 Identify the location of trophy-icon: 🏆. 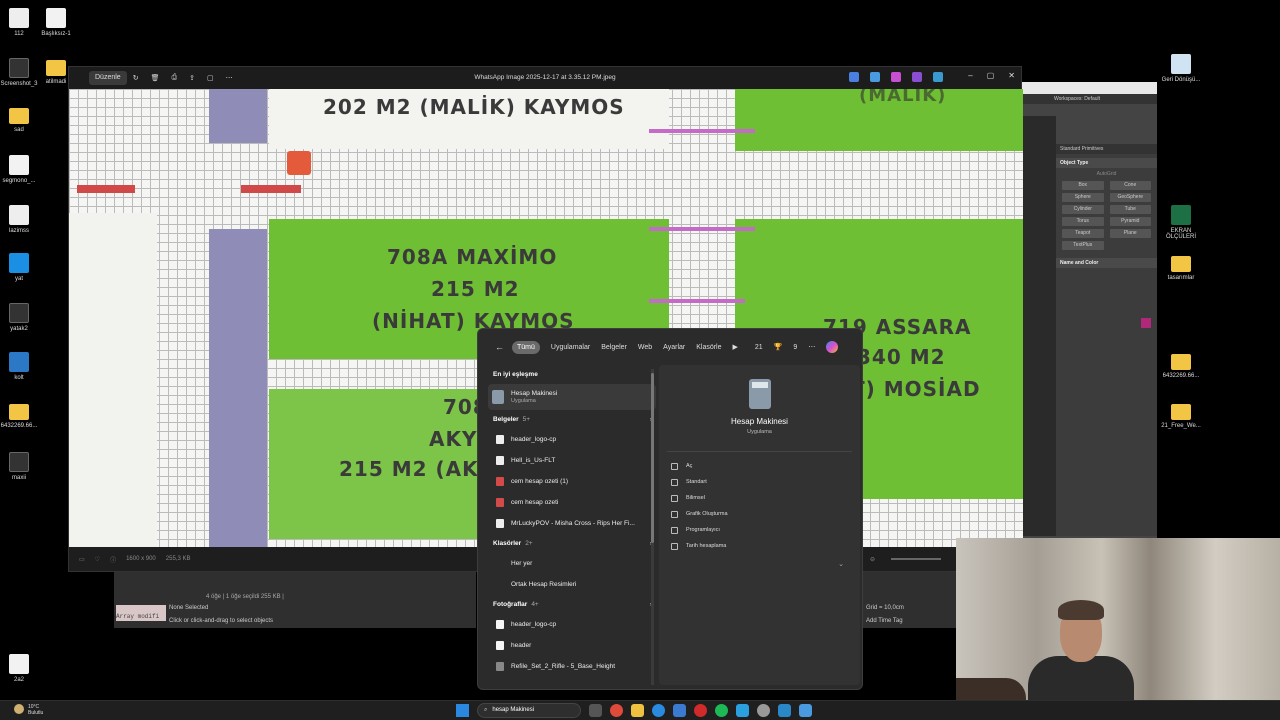
(778, 347).